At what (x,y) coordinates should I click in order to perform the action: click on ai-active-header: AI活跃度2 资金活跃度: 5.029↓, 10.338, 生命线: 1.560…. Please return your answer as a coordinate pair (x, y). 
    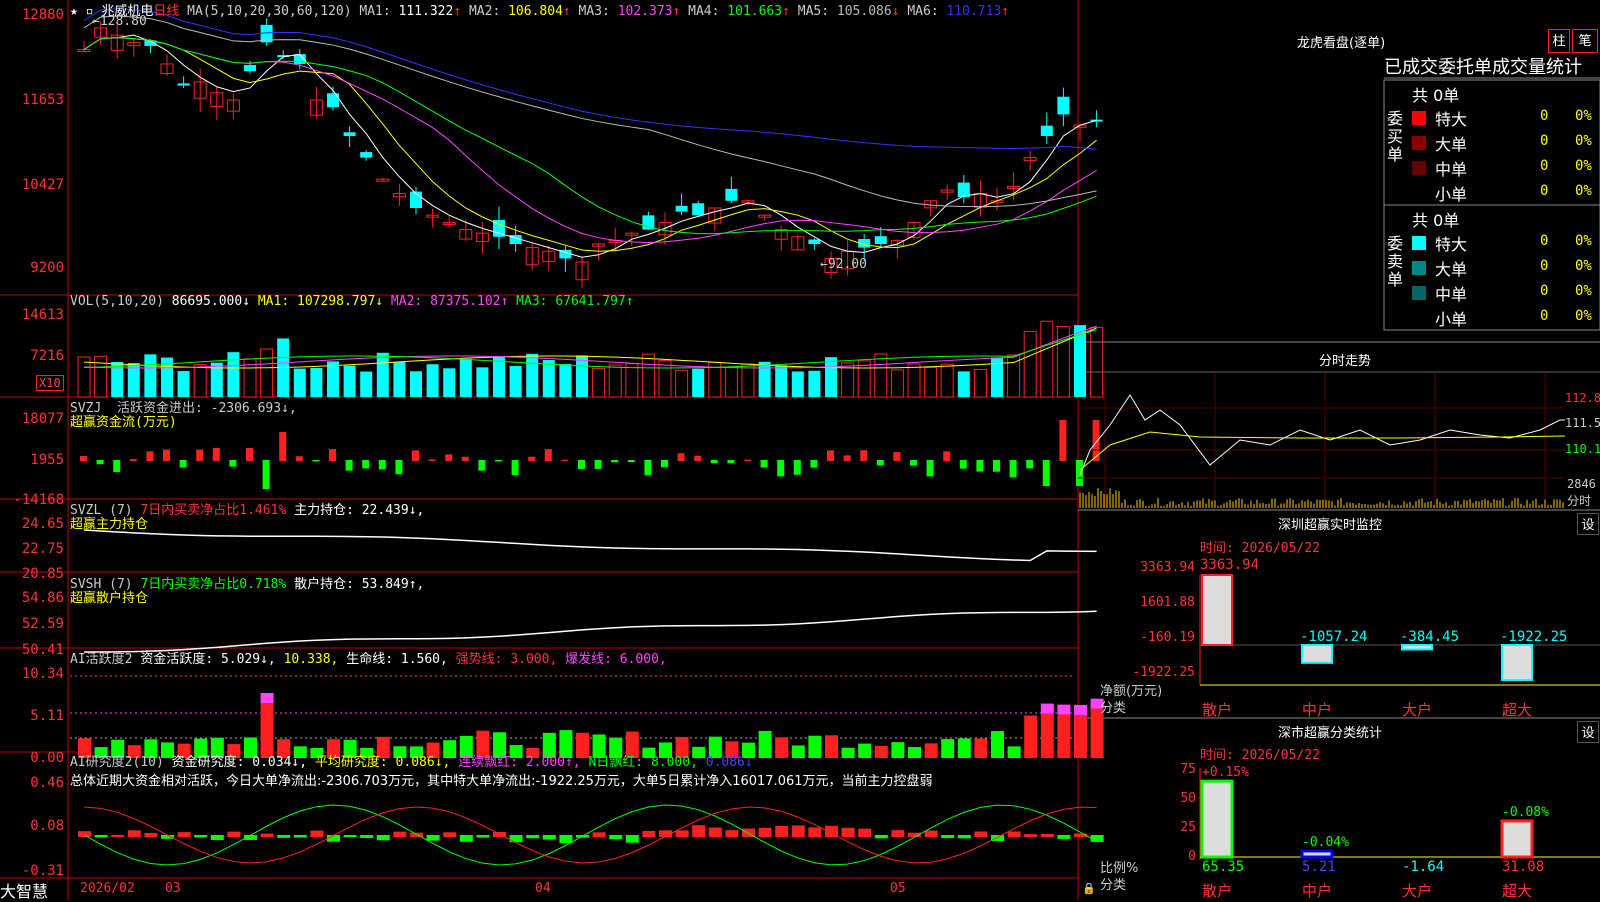
    Looking at the image, I should click on (368, 657).